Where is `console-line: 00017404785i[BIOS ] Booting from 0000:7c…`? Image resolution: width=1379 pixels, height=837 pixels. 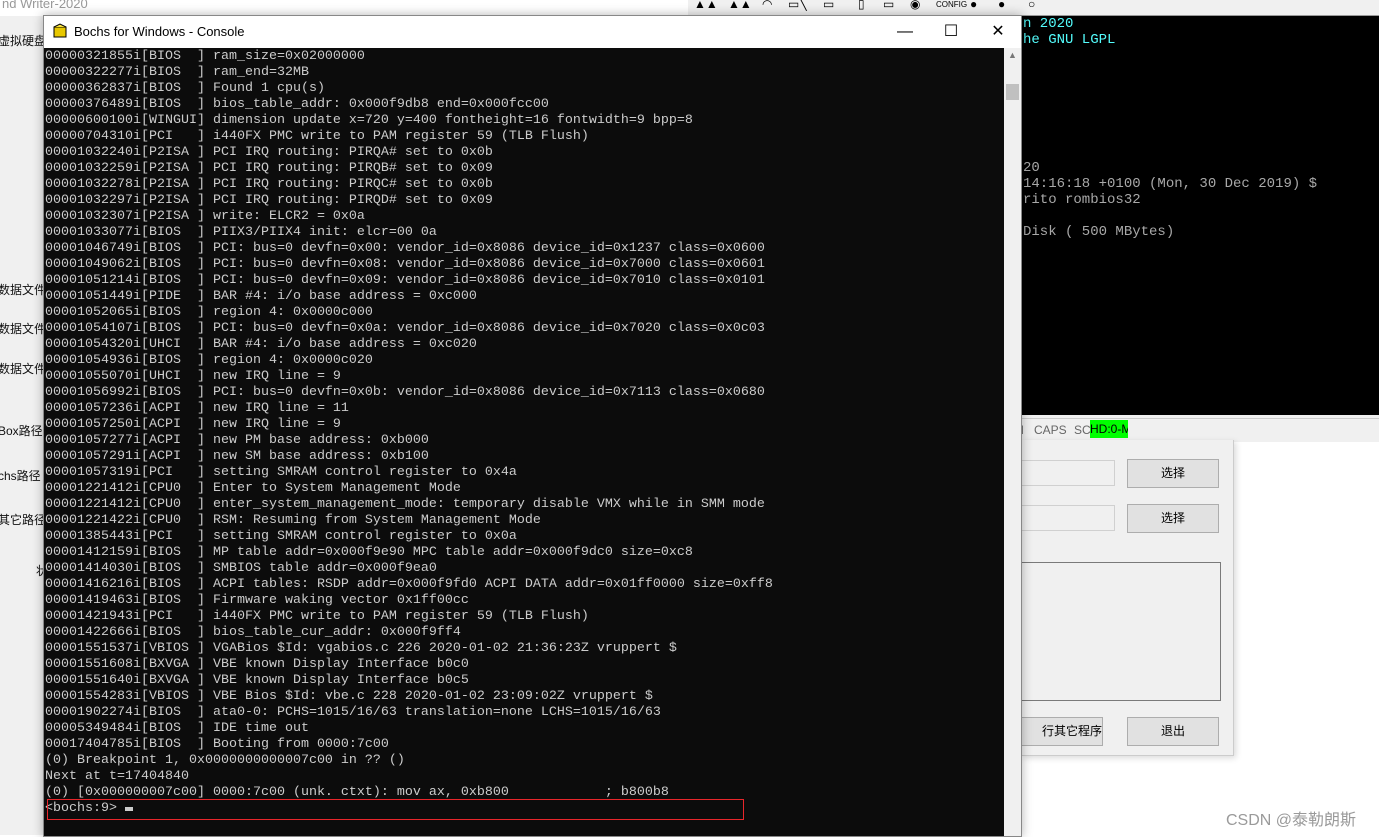 console-line: 00017404785i[BIOS ] Booting from 0000:7c… is located at coordinates (217, 744).